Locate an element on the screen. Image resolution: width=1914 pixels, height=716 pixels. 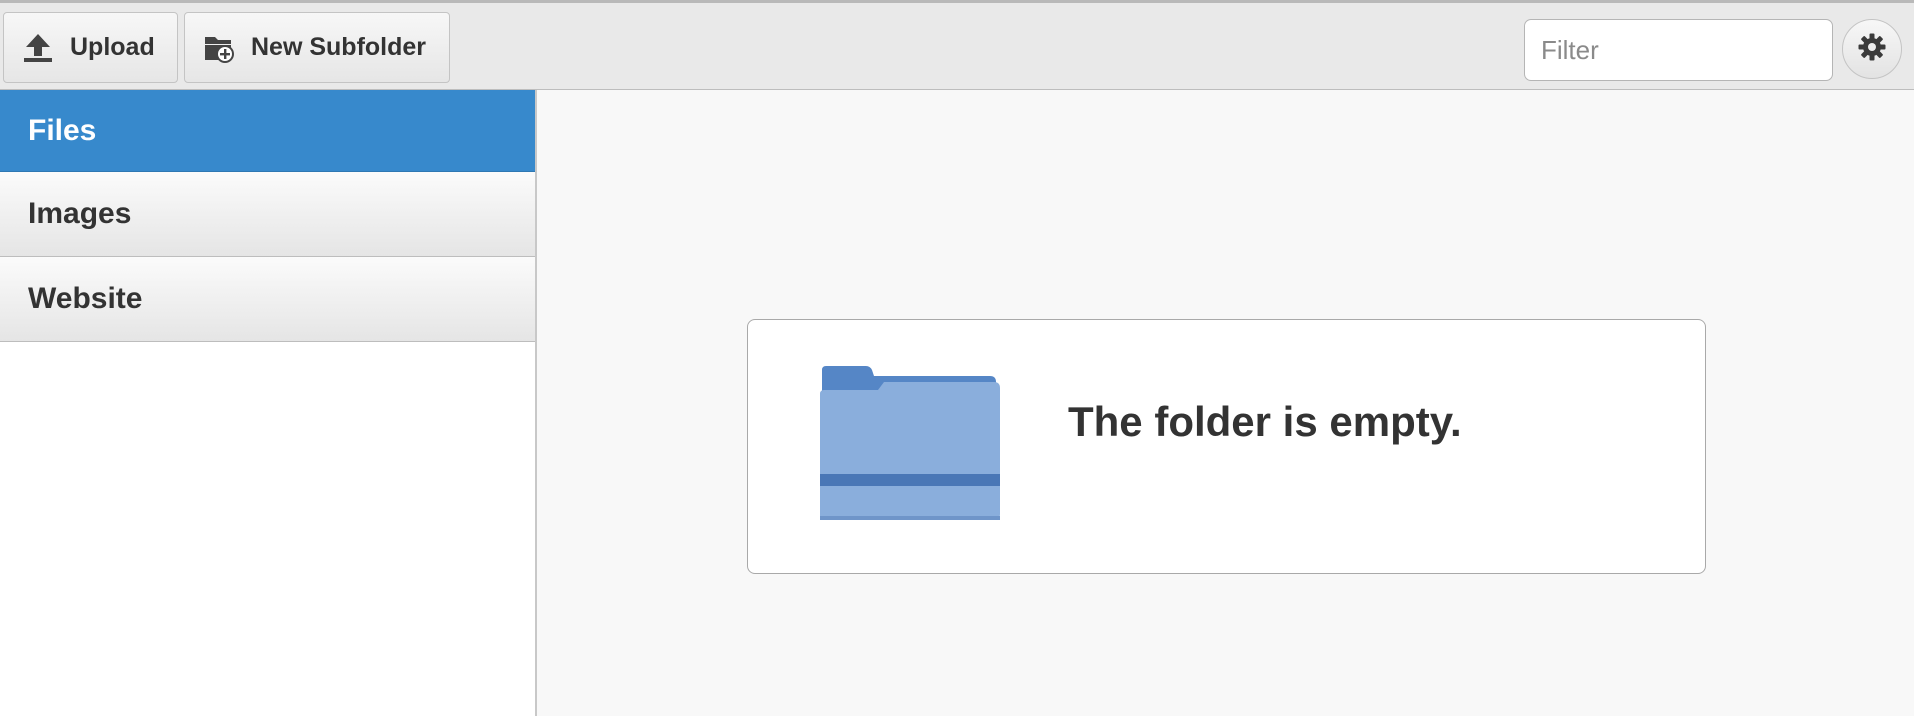
sidebar-item-website: Website is located at coordinates (267, 299).